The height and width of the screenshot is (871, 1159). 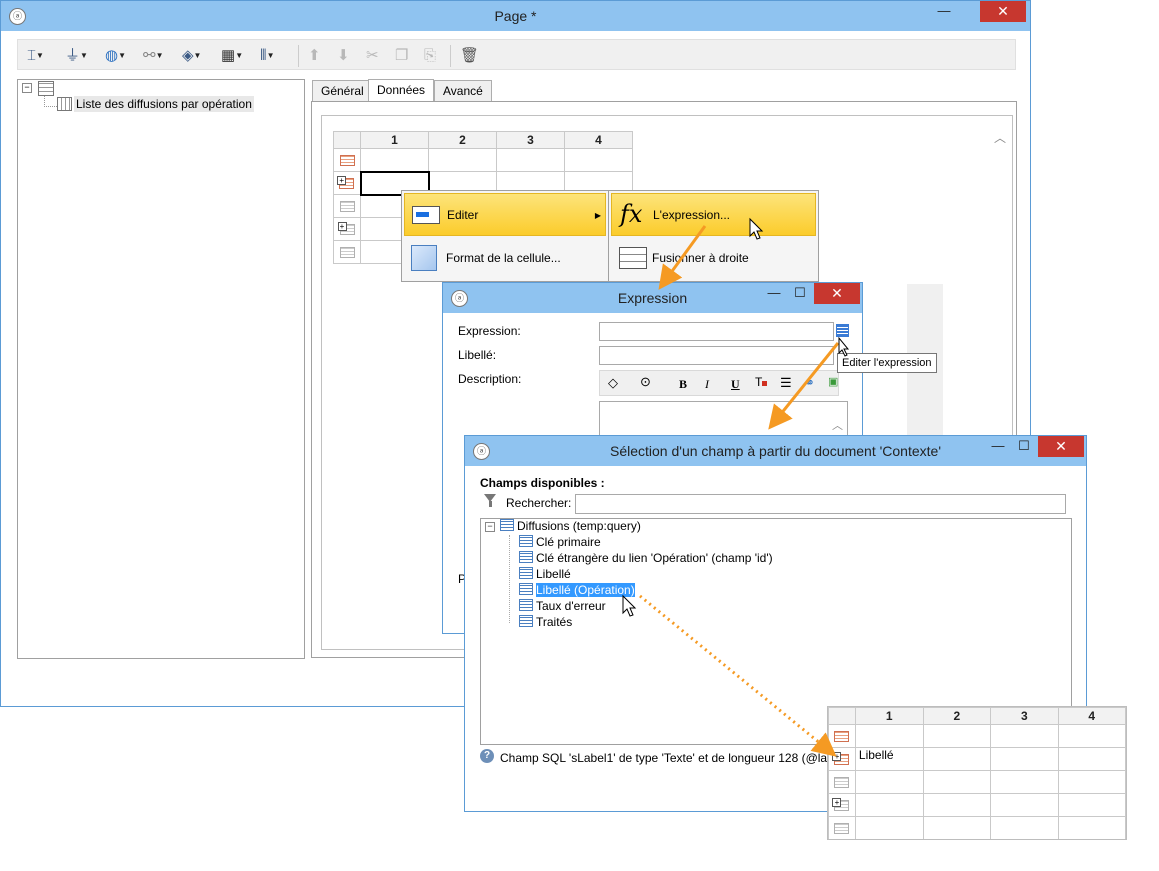 What do you see at coordinates (804, 386) in the screenshot?
I see `arrow-tooltip-to-selection` at bounding box center [804, 386].